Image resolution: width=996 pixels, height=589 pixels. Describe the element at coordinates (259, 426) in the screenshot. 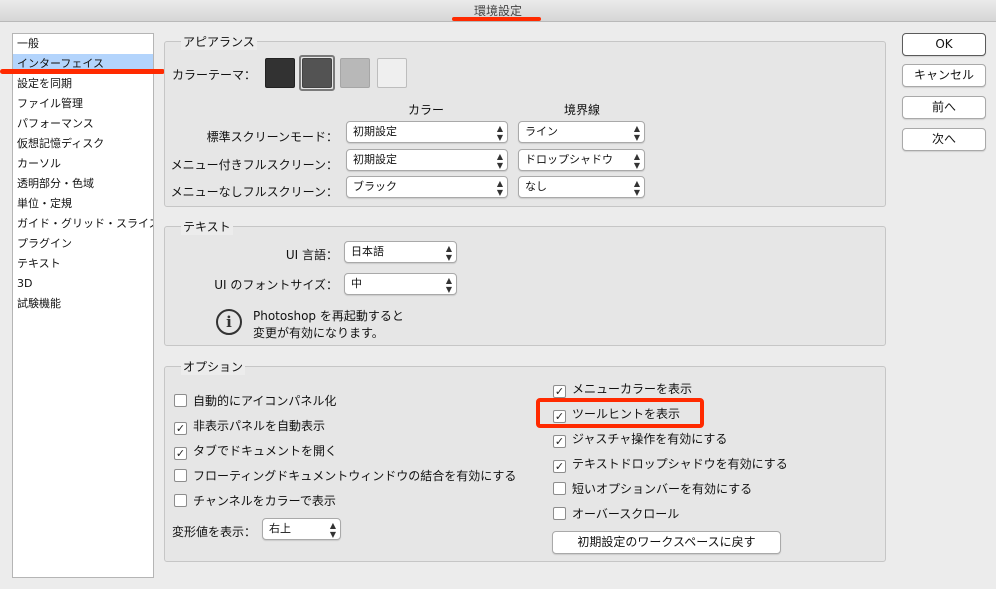

I see `auto-show-label: 非表示パネルを自動表示` at that location.